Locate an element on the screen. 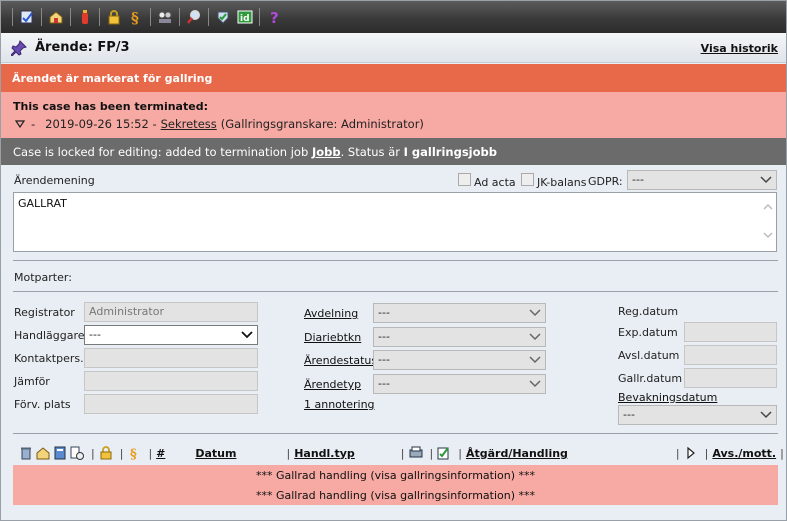  print-icon is located at coordinates (416, 453).